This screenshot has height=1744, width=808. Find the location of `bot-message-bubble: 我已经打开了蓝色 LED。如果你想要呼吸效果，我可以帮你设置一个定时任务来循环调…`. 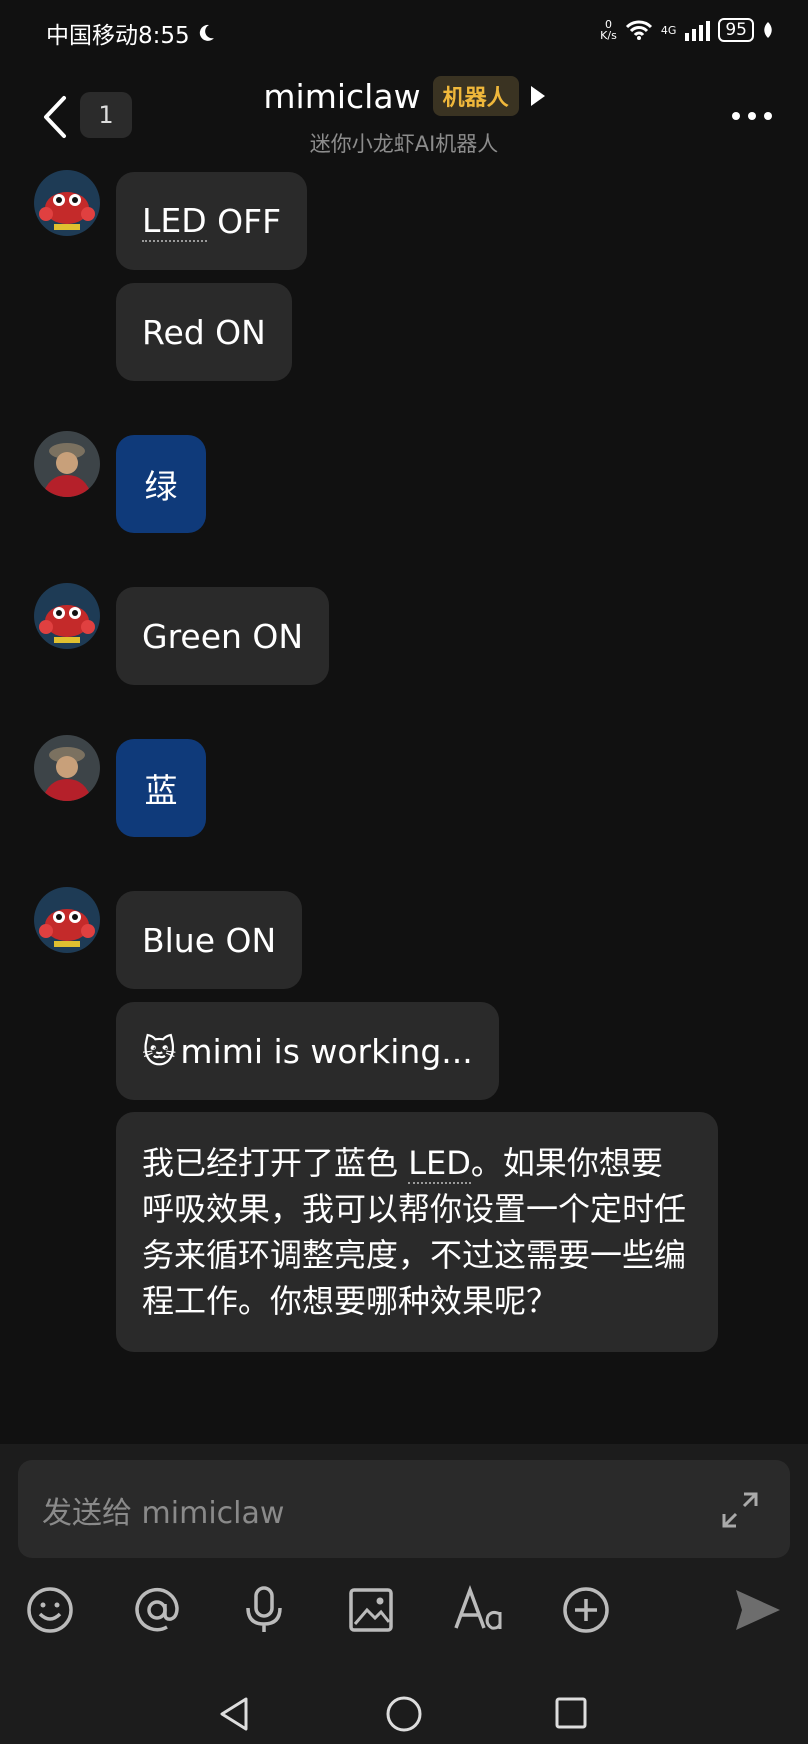

bot-message-bubble: 我已经打开了蓝色 LED。如果你想要呼吸效果，我可以帮你设置一个定时任务来循环调… is located at coordinates (417, 1232).